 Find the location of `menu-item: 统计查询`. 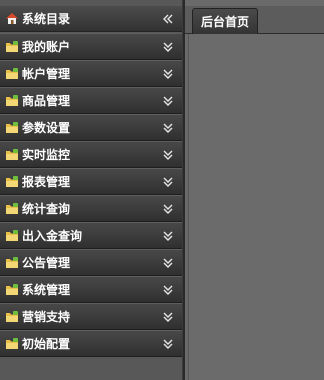

menu-item: 统计查询 is located at coordinates (91, 208).